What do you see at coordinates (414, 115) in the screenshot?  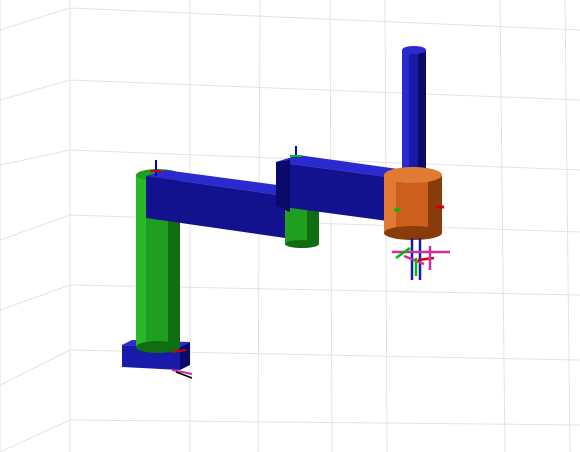 I see `robot-z-shaft` at bounding box center [414, 115].